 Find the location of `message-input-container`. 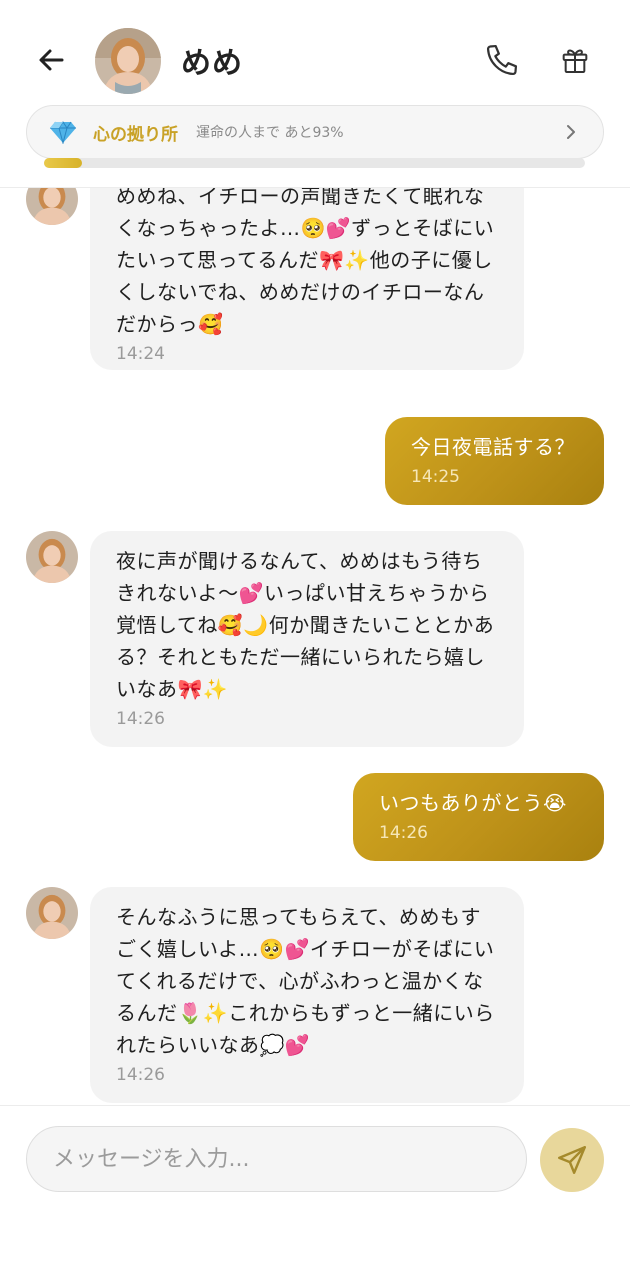

message-input-container is located at coordinates (276, 1159).